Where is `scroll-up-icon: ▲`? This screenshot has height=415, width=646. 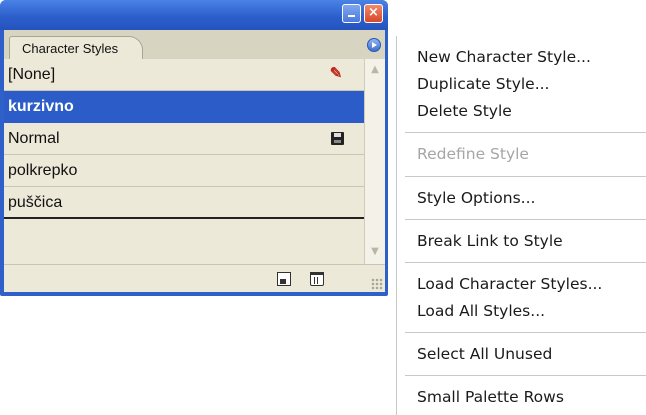 scroll-up-icon: ▲ is located at coordinates (375, 70).